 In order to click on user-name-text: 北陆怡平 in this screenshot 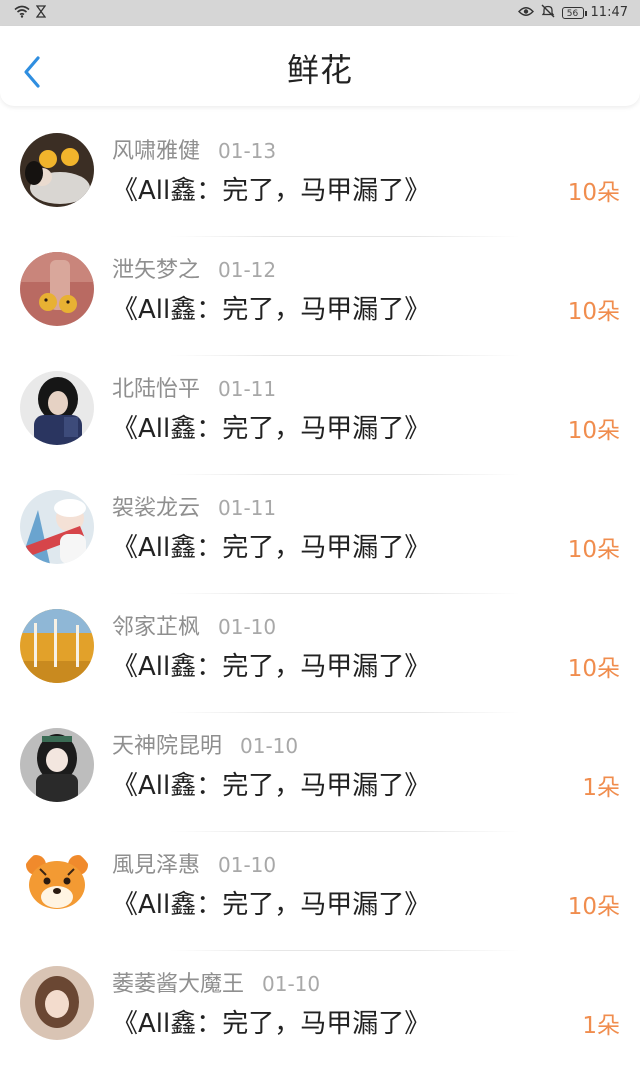, I will do `click(156, 389)`.